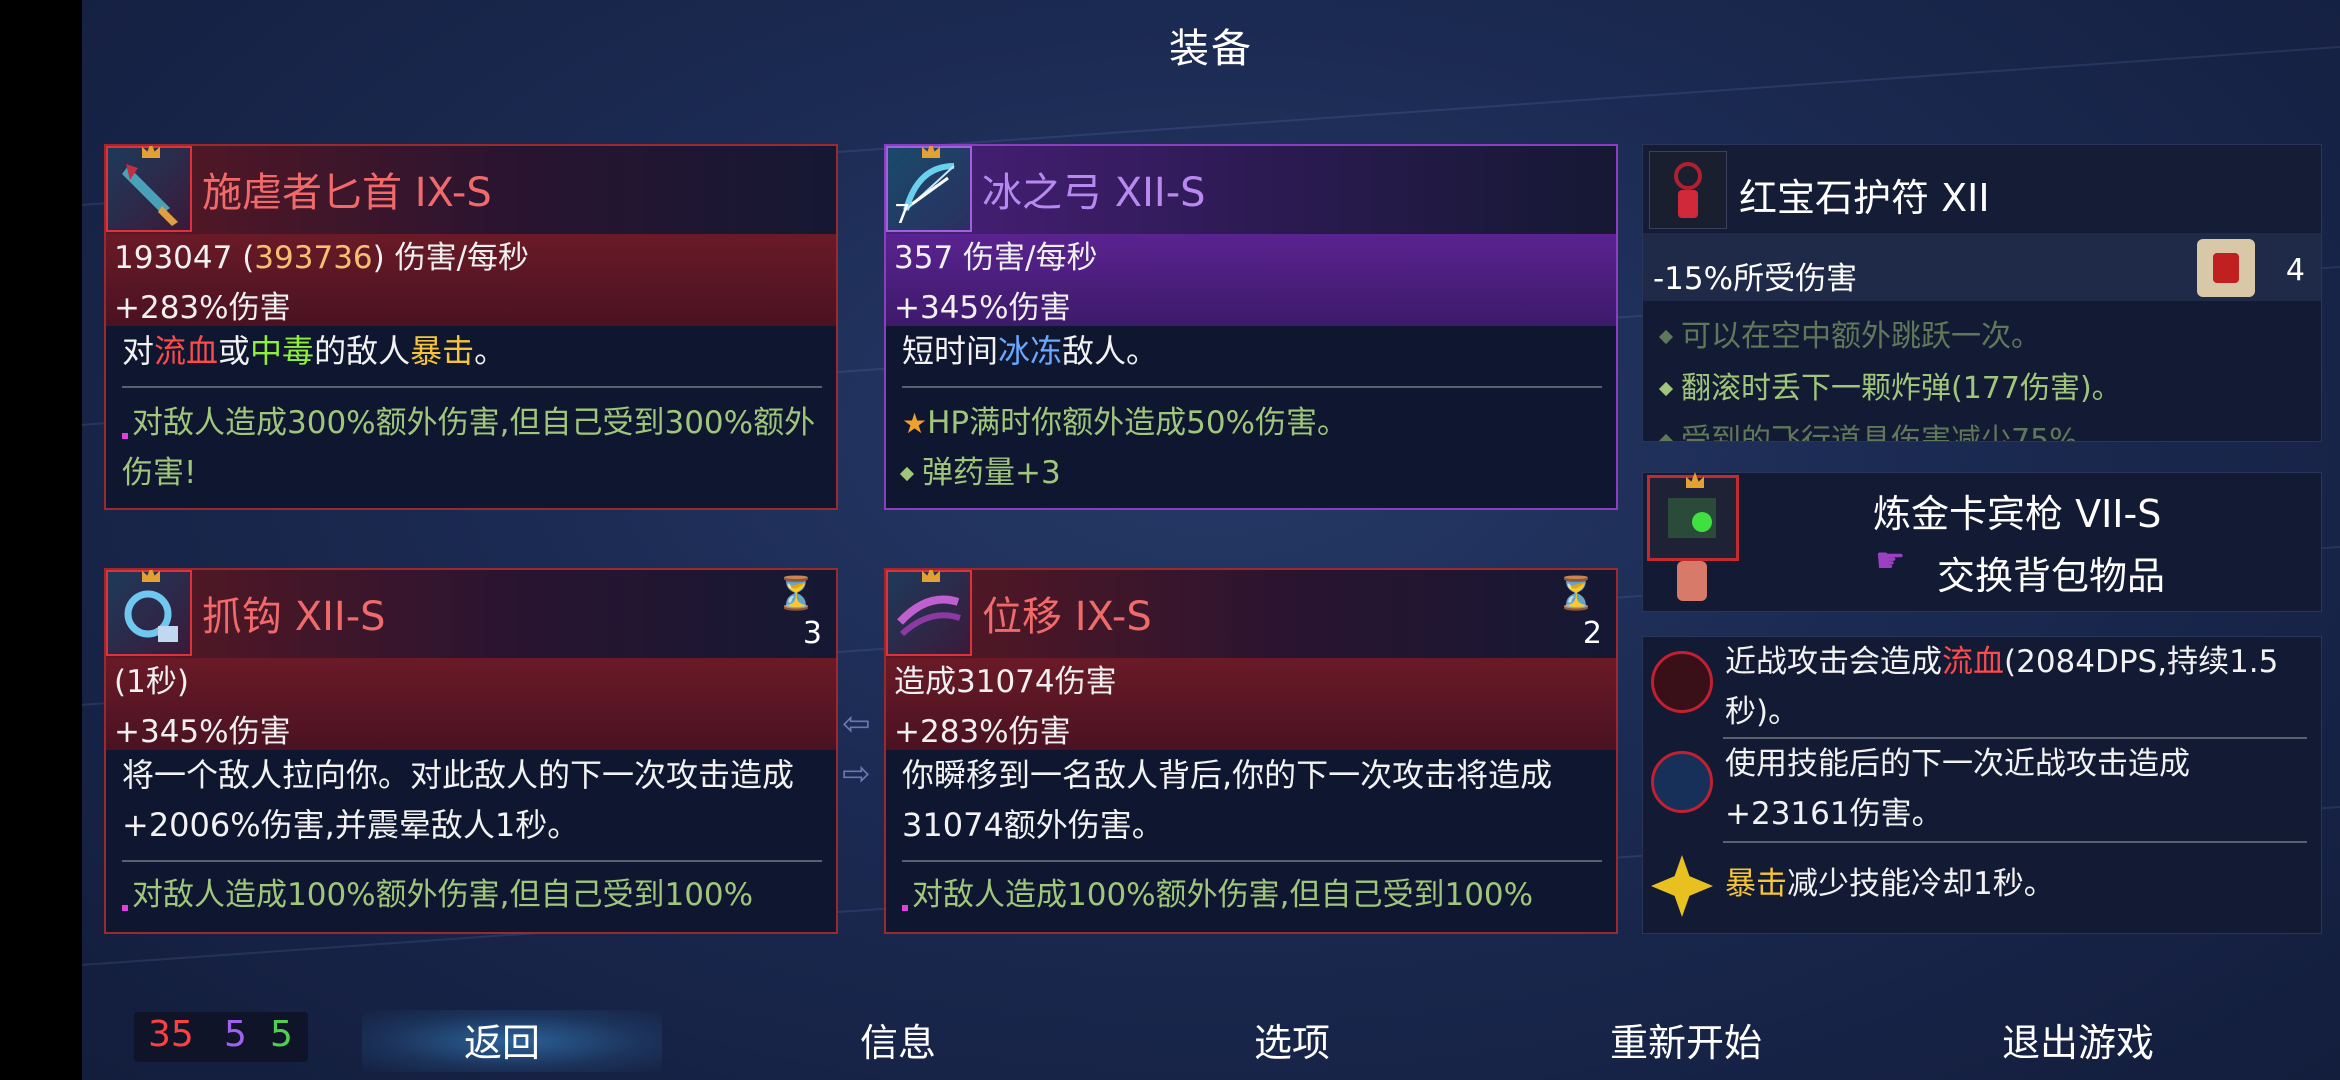  What do you see at coordinates (1849, 333) in the screenshot?
I see `amulet-affix: 可以在空中额外跳跃一次。` at bounding box center [1849, 333].